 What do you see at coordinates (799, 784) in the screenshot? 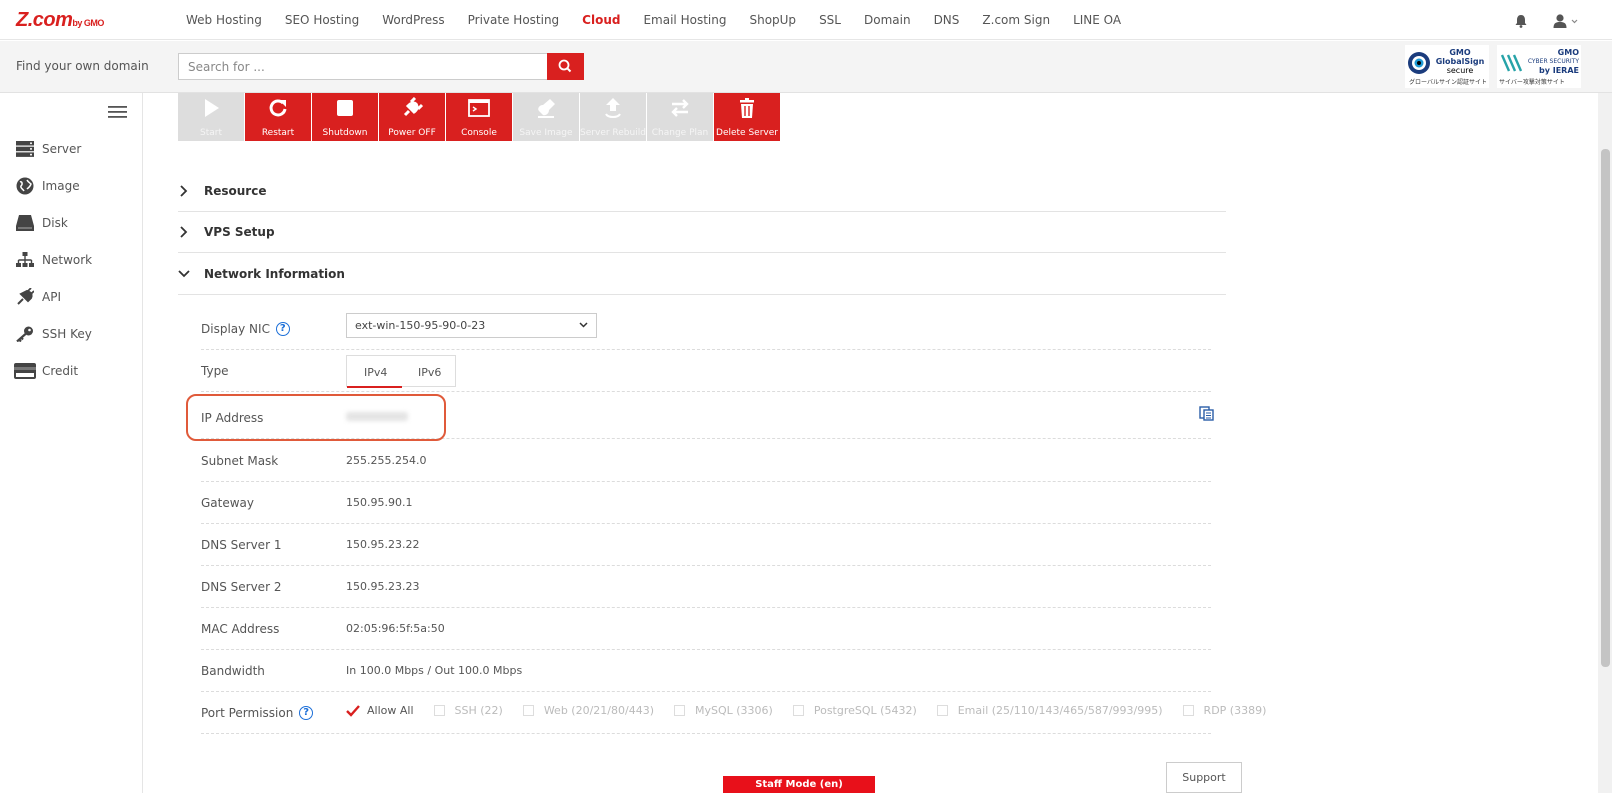
I see `staff-mode-banner: Staff Mode (en)` at bounding box center [799, 784].